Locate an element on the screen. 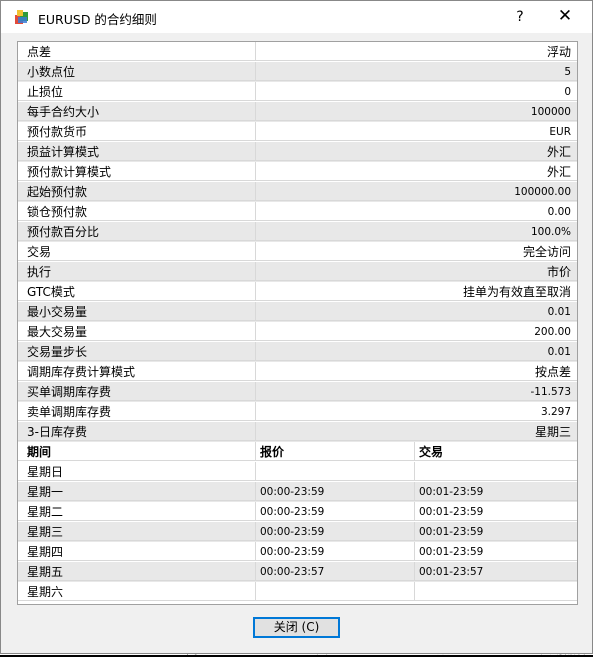 The width and height of the screenshot is (593, 657). session-row: 星期三 00:00-23:59 00:01-23:59 is located at coordinates (297, 532).